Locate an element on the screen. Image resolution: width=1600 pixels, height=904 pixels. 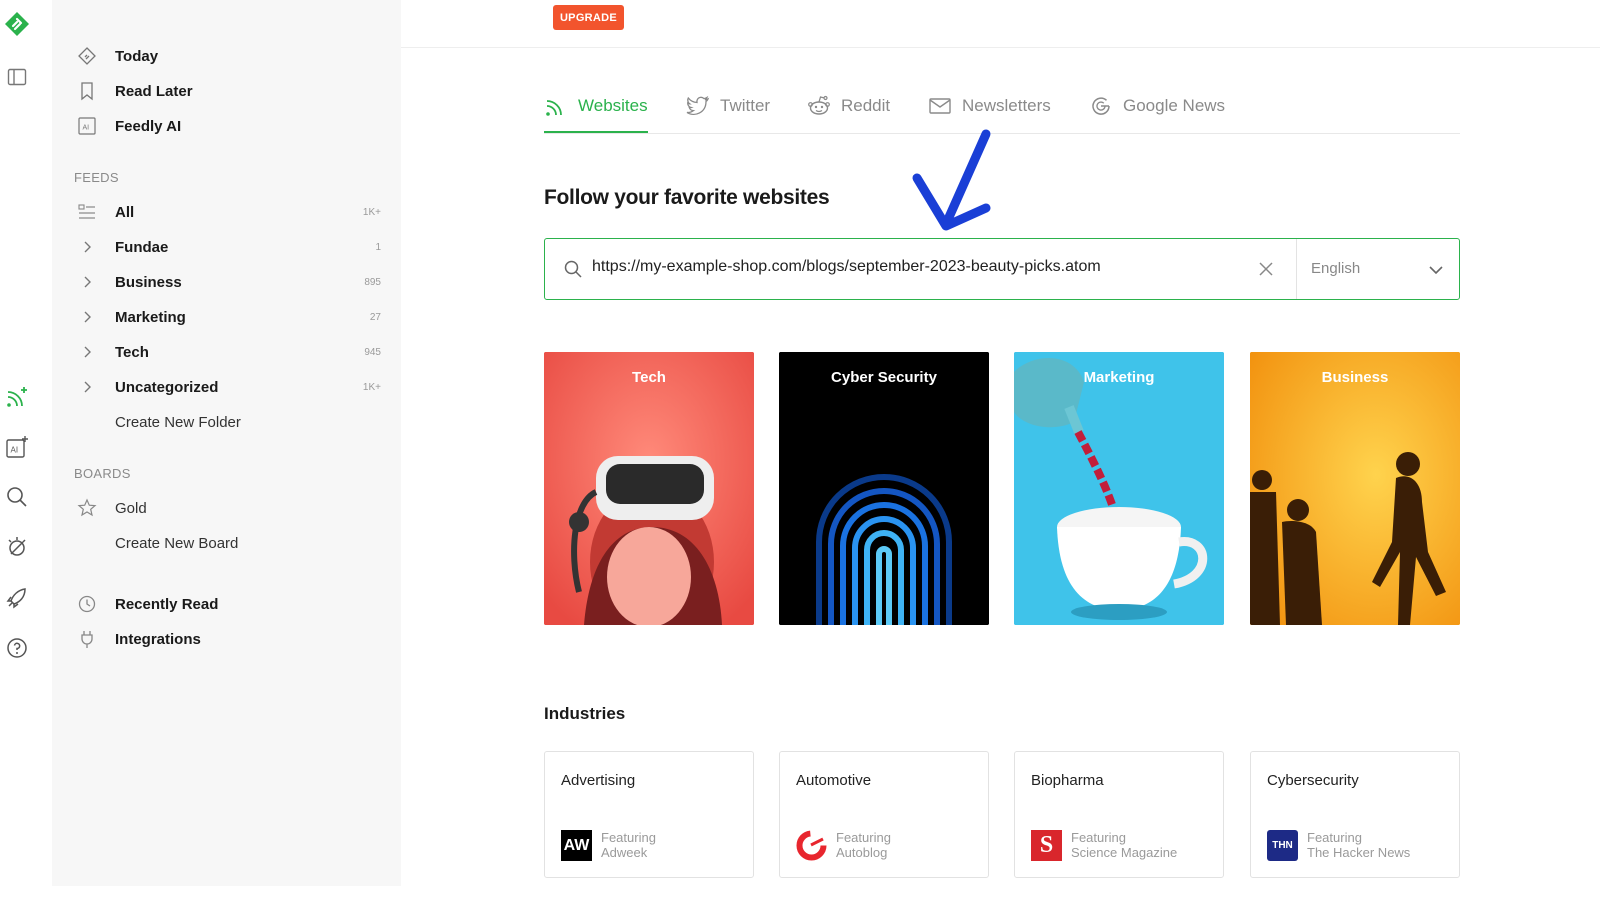
feed-folder-business: Business 895 is located at coordinates (228, 282).